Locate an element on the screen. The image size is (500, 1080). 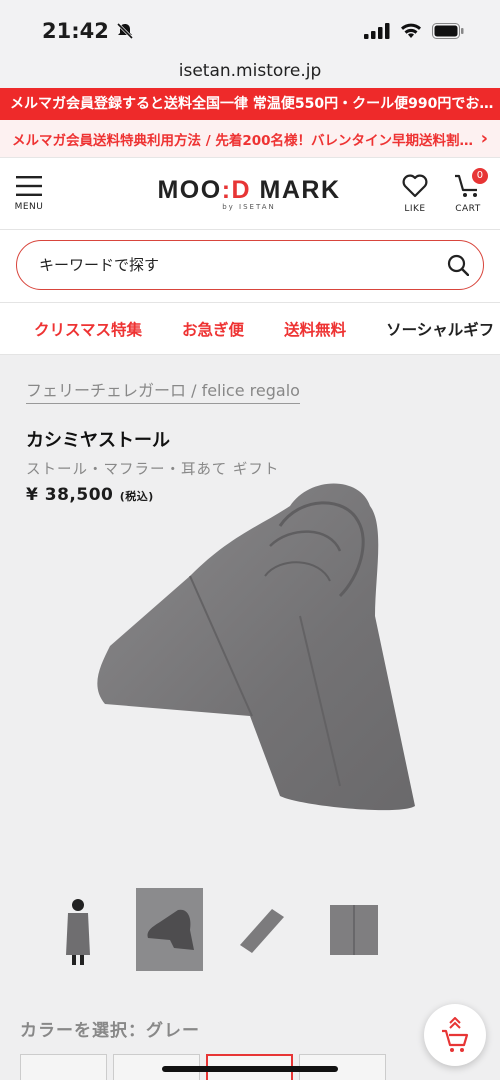
thumbnail-draped is located at coordinates (169, 929).